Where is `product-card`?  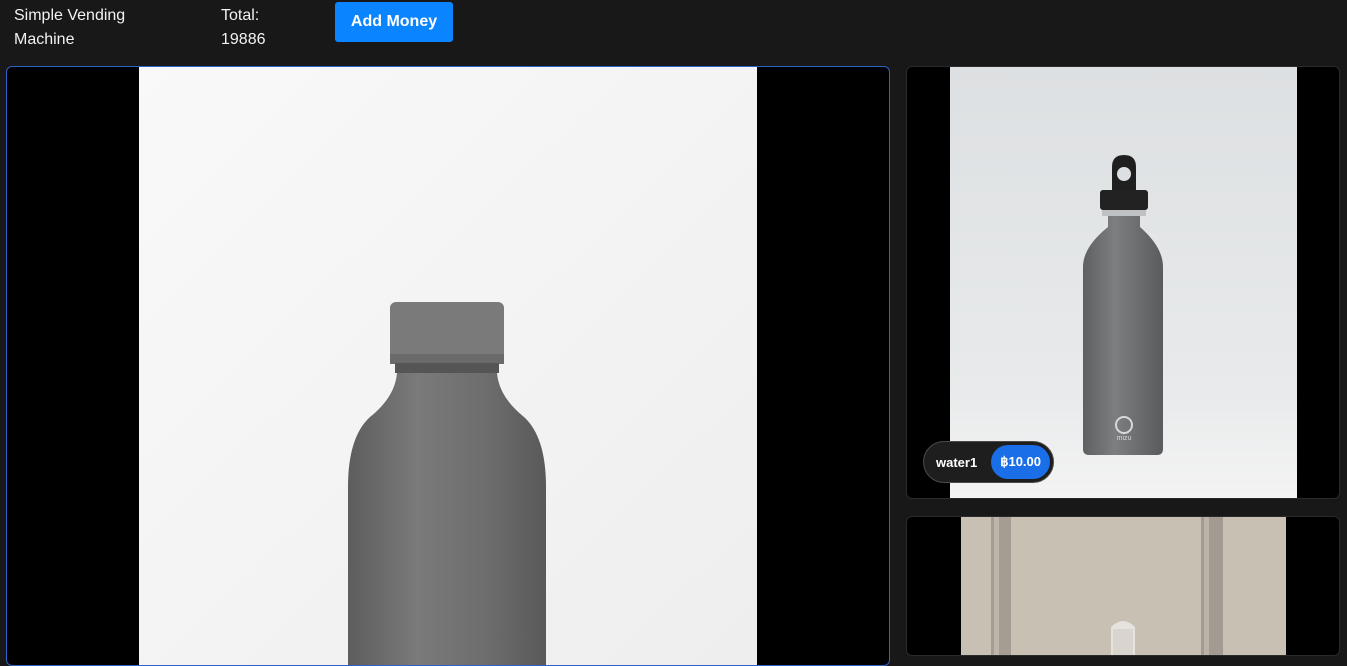 product-card is located at coordinates (1123, 586).